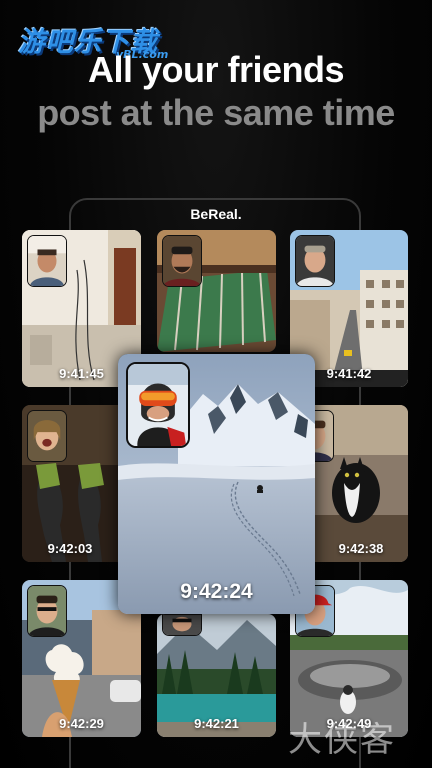  I want to click on watermark-bottom: 大侠客, so click(342, 740).